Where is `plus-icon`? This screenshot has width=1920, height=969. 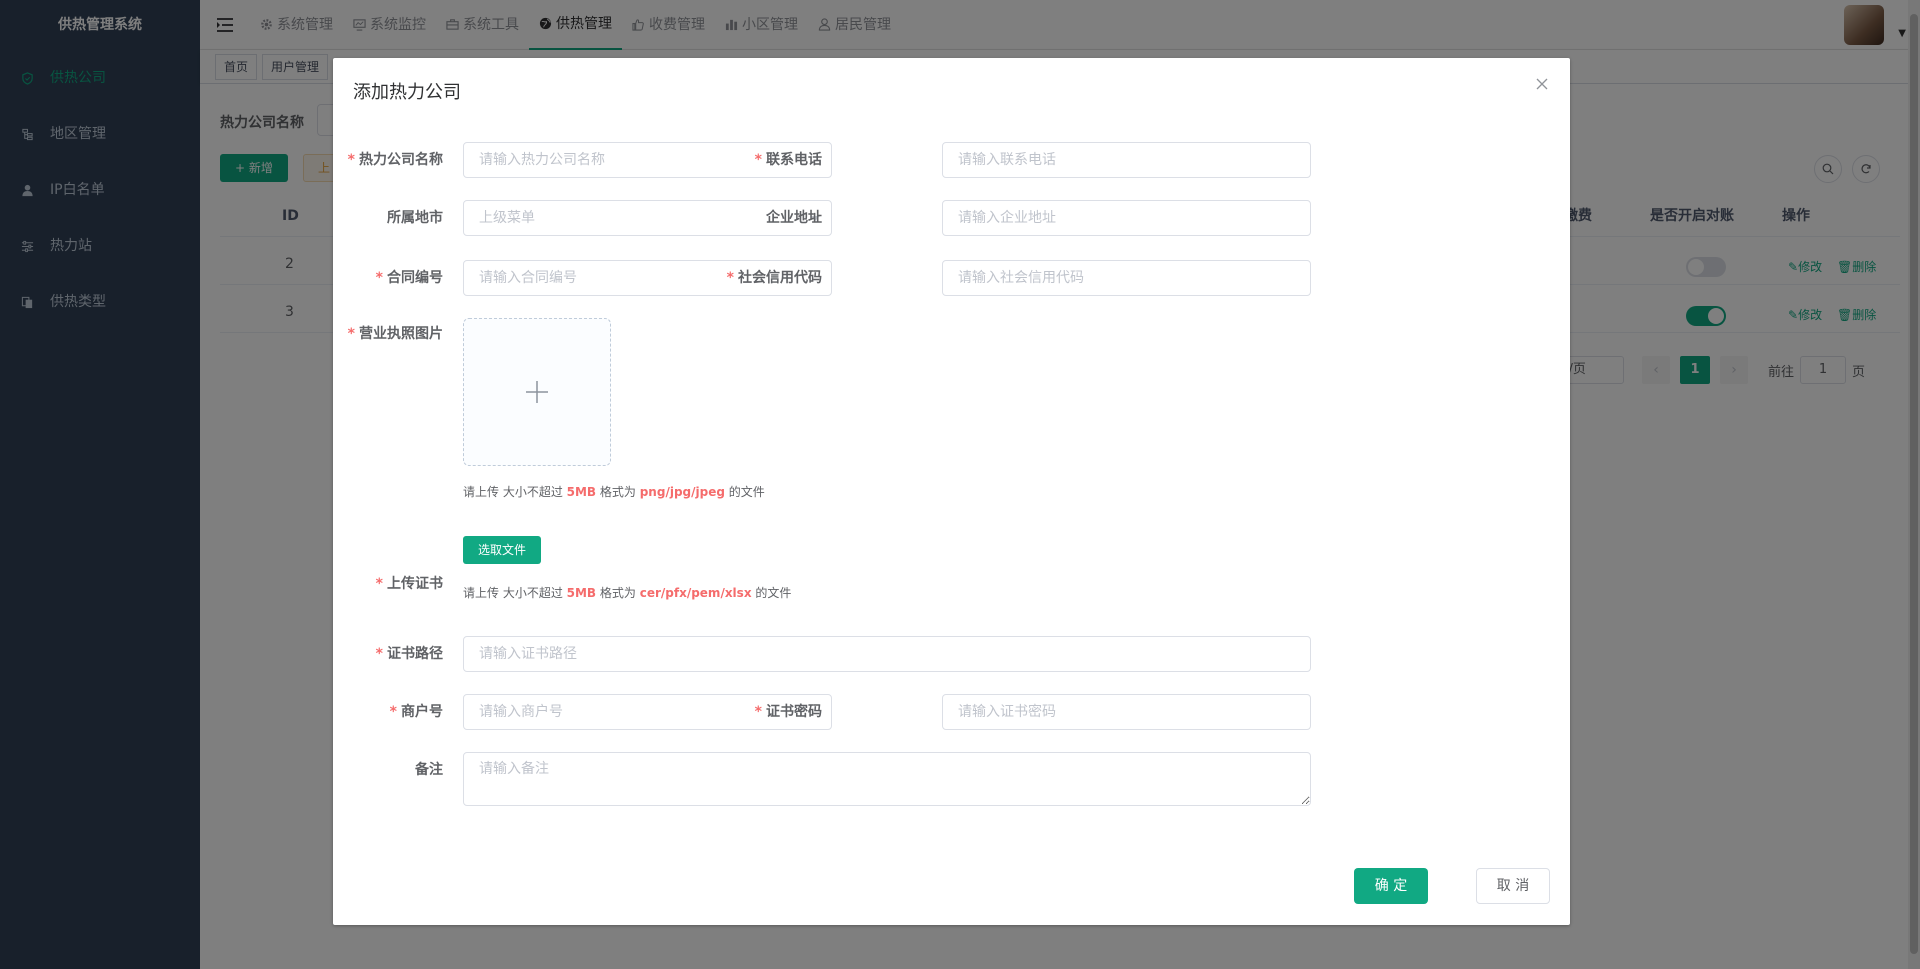 plus-icon is located at coordinates (537, 392).